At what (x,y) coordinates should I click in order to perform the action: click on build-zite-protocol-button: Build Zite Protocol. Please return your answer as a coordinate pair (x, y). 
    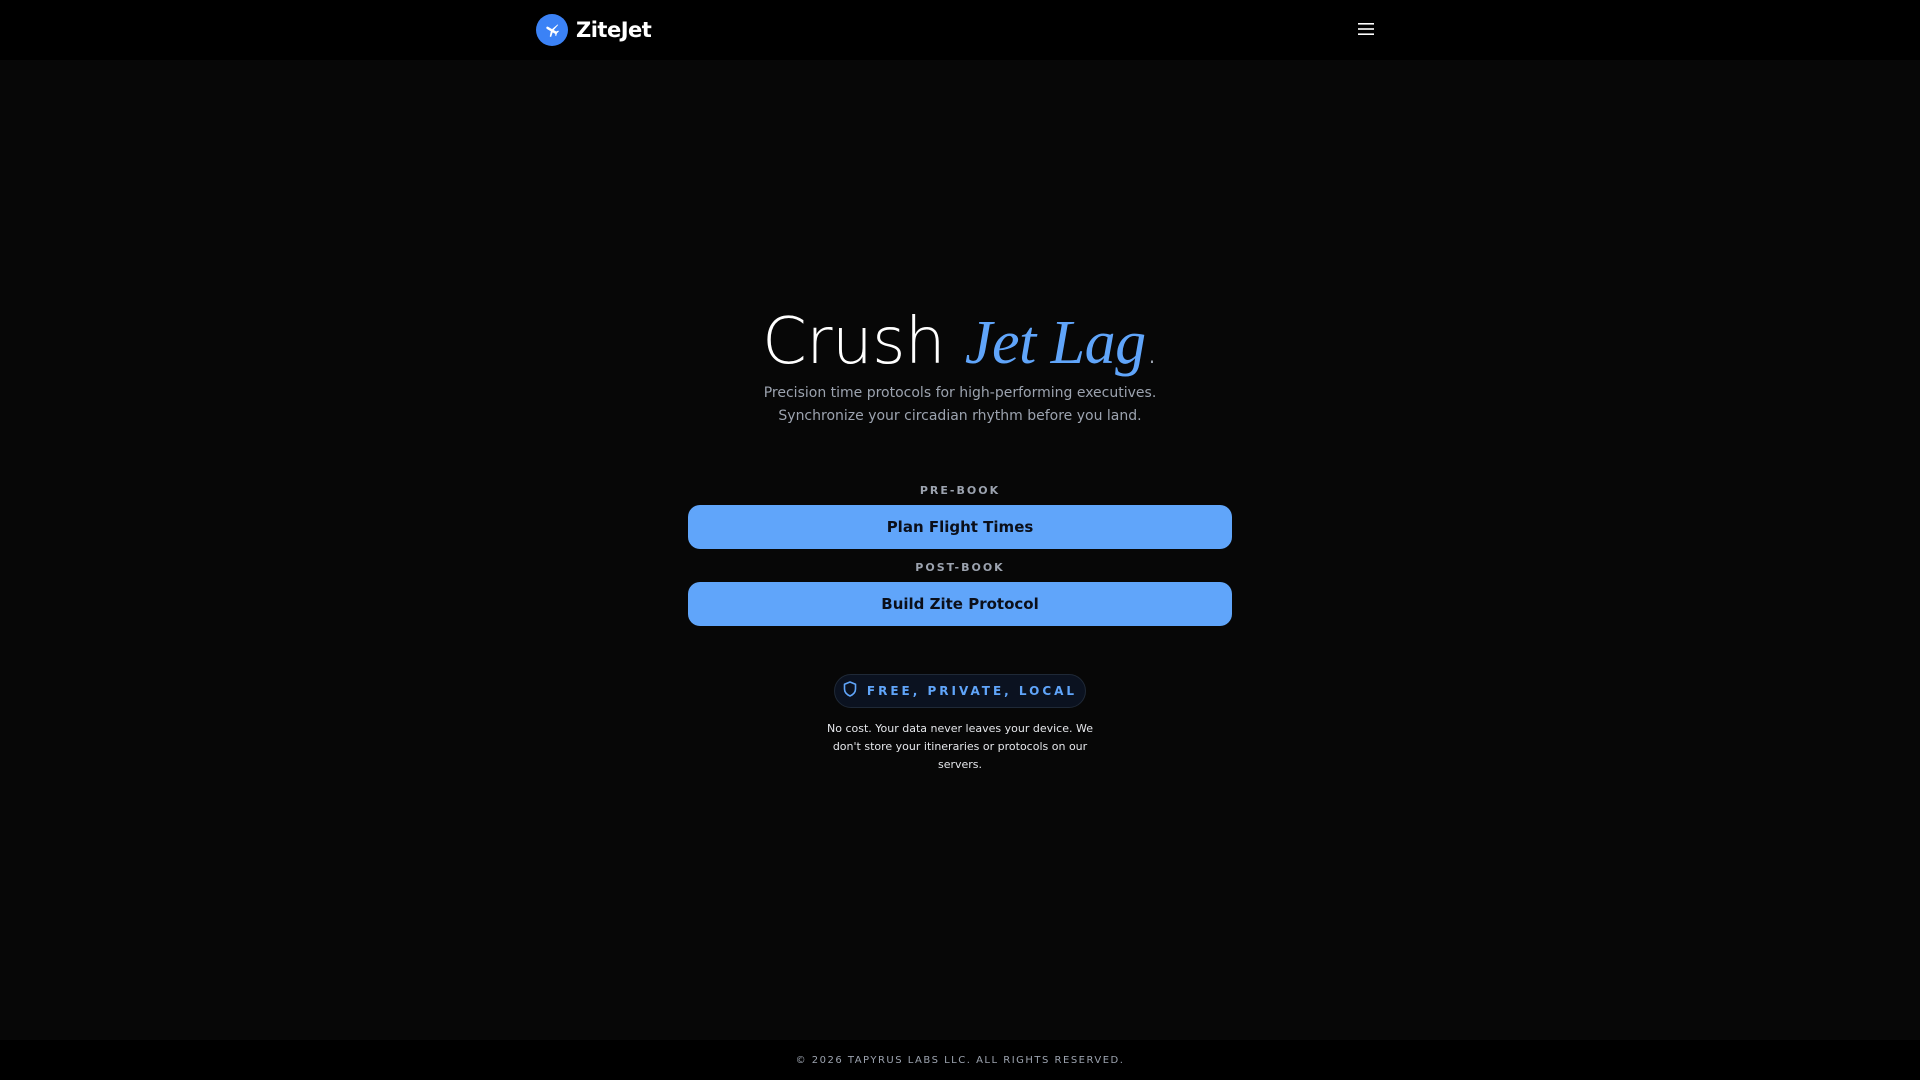
    Looking at the image, I should click on (960, 604).